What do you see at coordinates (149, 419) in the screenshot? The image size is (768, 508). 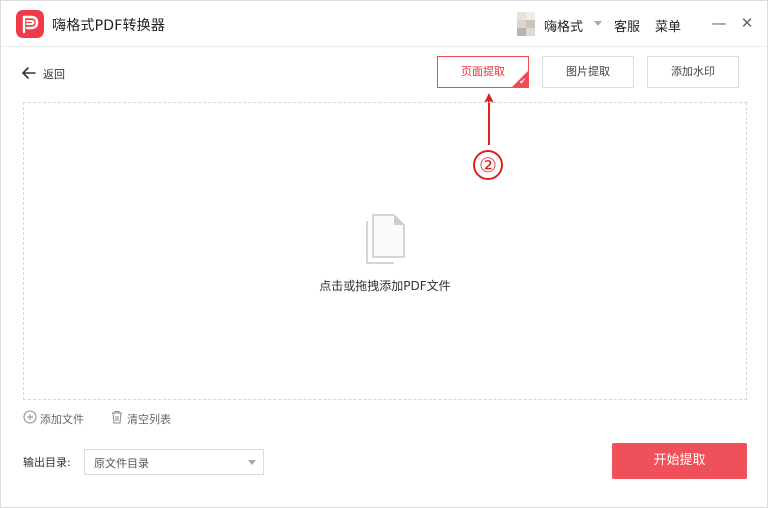 I see `clear-list-label: 清空列表` at bounding box center [149, 419].